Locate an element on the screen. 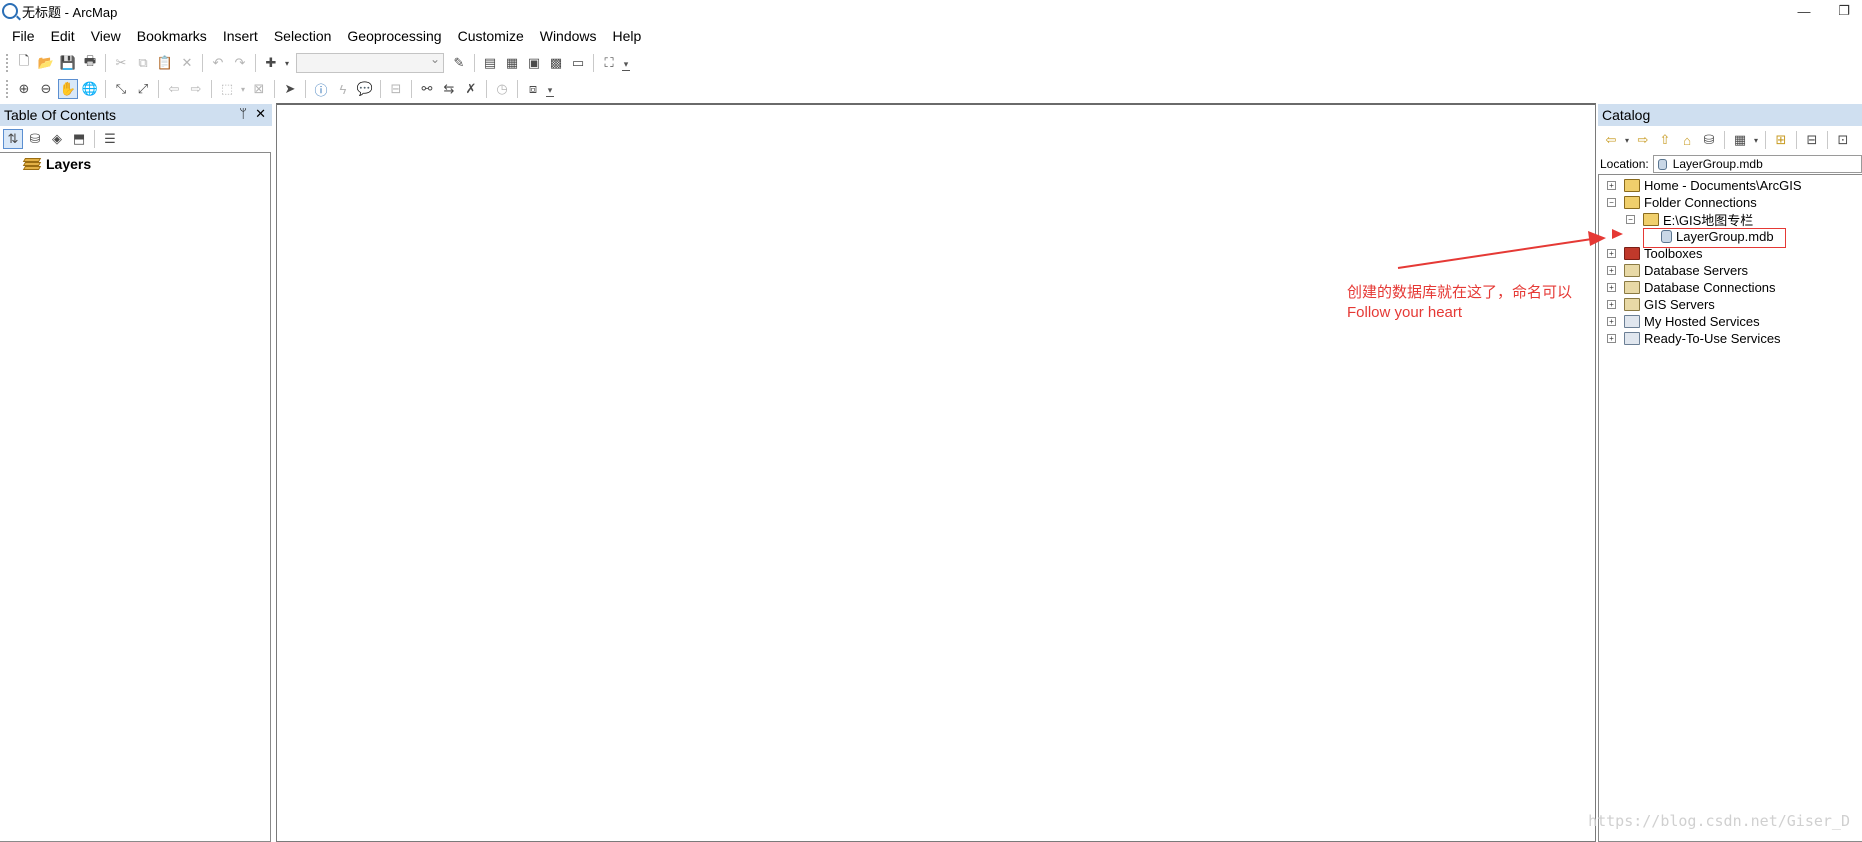 The width and height of the screenshot is (1862, 842). catalog-window-icon: ▦ is located at coordinates (512, 63).